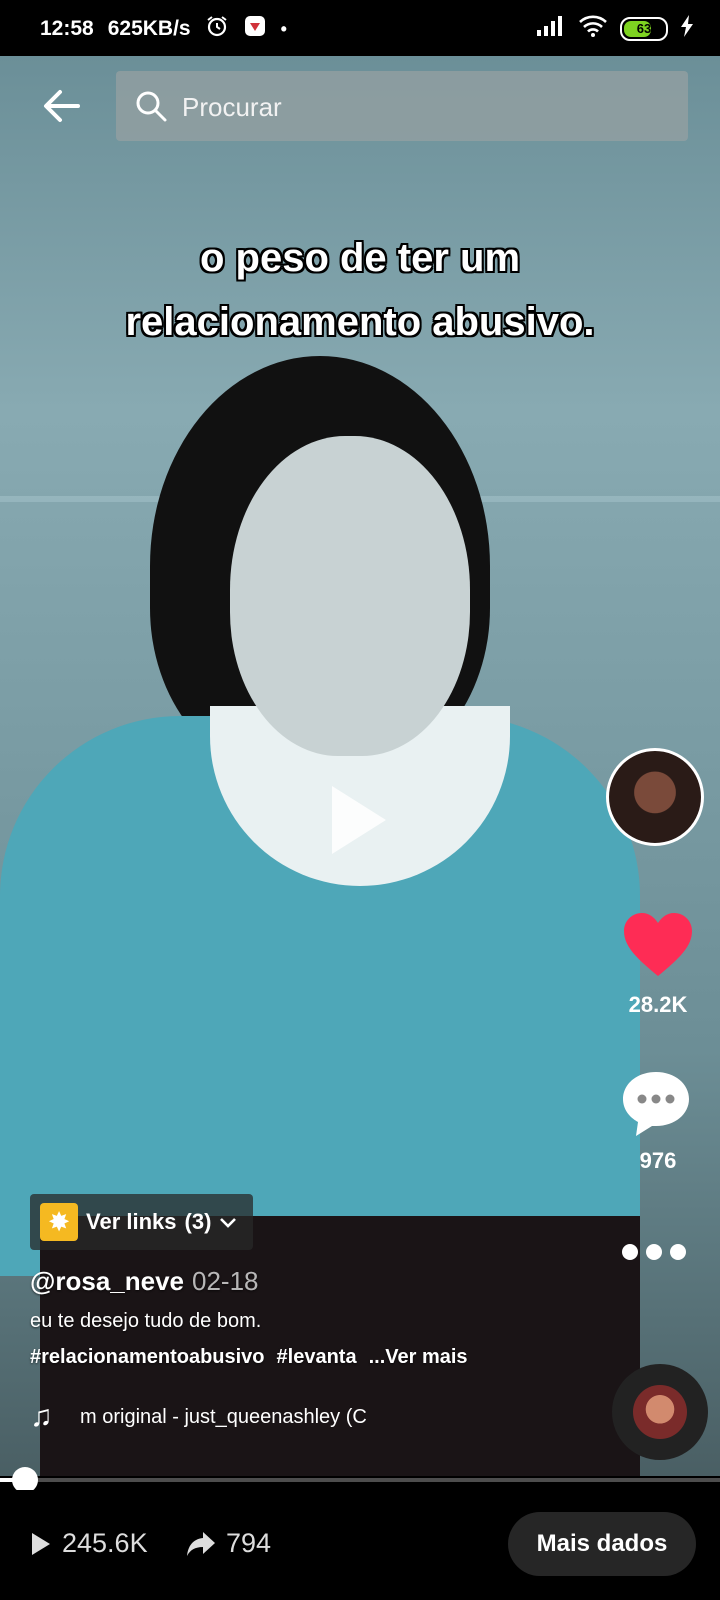 This screenshot has width=720, height=1600. Describe the element at coordinates (249, 1543) in the screenshot. I see `shares-count: 794` at that location.